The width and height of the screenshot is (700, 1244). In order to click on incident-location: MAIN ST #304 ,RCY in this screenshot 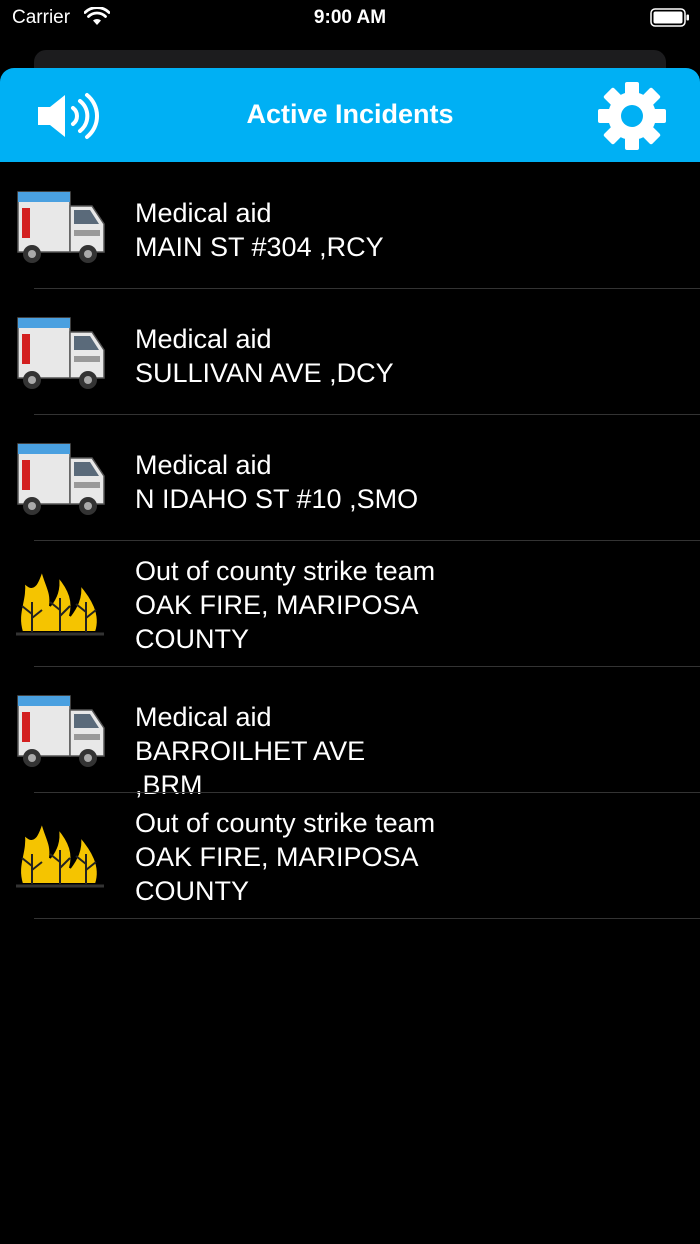, I will do `click(259, 247)`.